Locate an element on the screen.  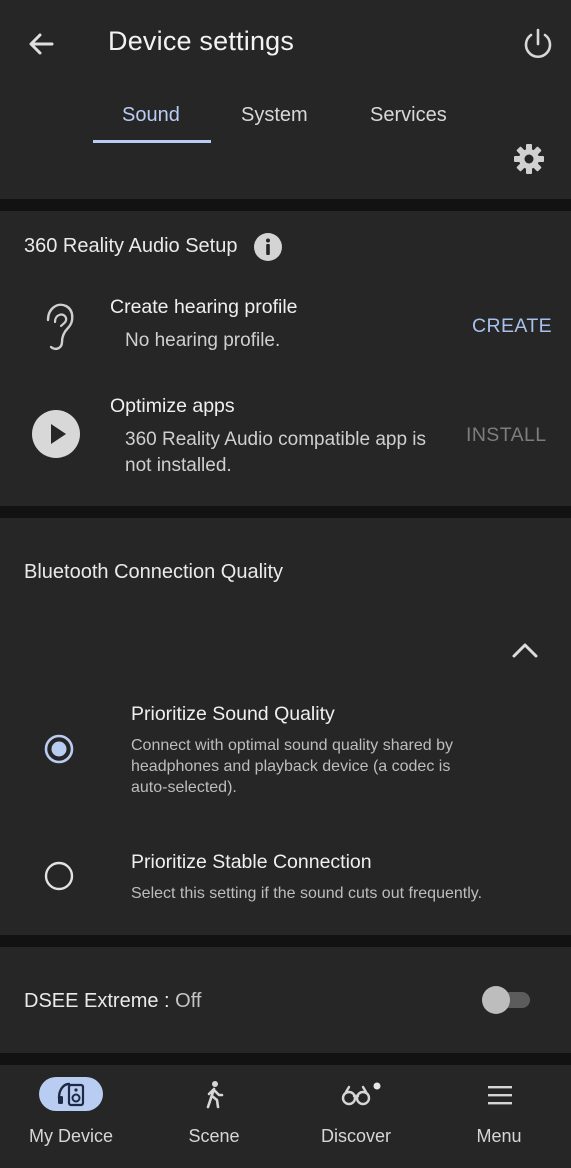
nav-label-discover: Discover is located at coordinates (355, 1136).